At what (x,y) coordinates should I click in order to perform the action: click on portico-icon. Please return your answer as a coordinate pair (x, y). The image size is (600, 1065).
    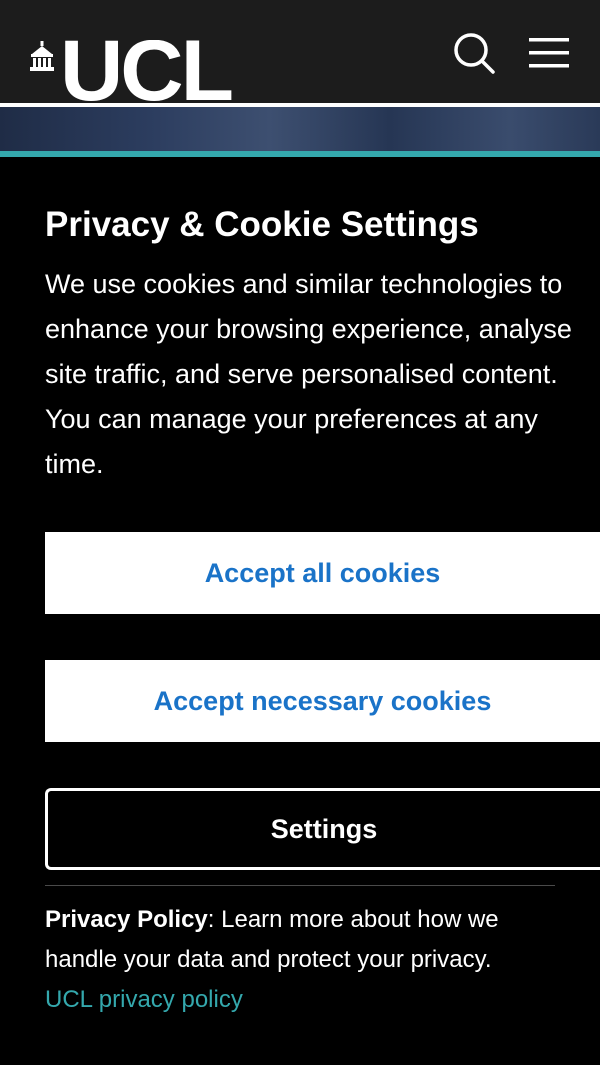
    Looking at the image, I should click on (42, 56).